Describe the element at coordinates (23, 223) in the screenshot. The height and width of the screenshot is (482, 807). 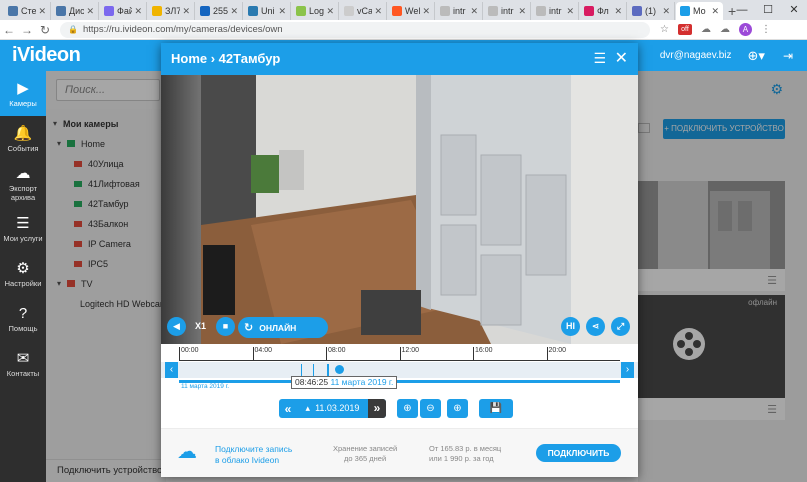
I see `sidebar-icon: ☰` at that location.